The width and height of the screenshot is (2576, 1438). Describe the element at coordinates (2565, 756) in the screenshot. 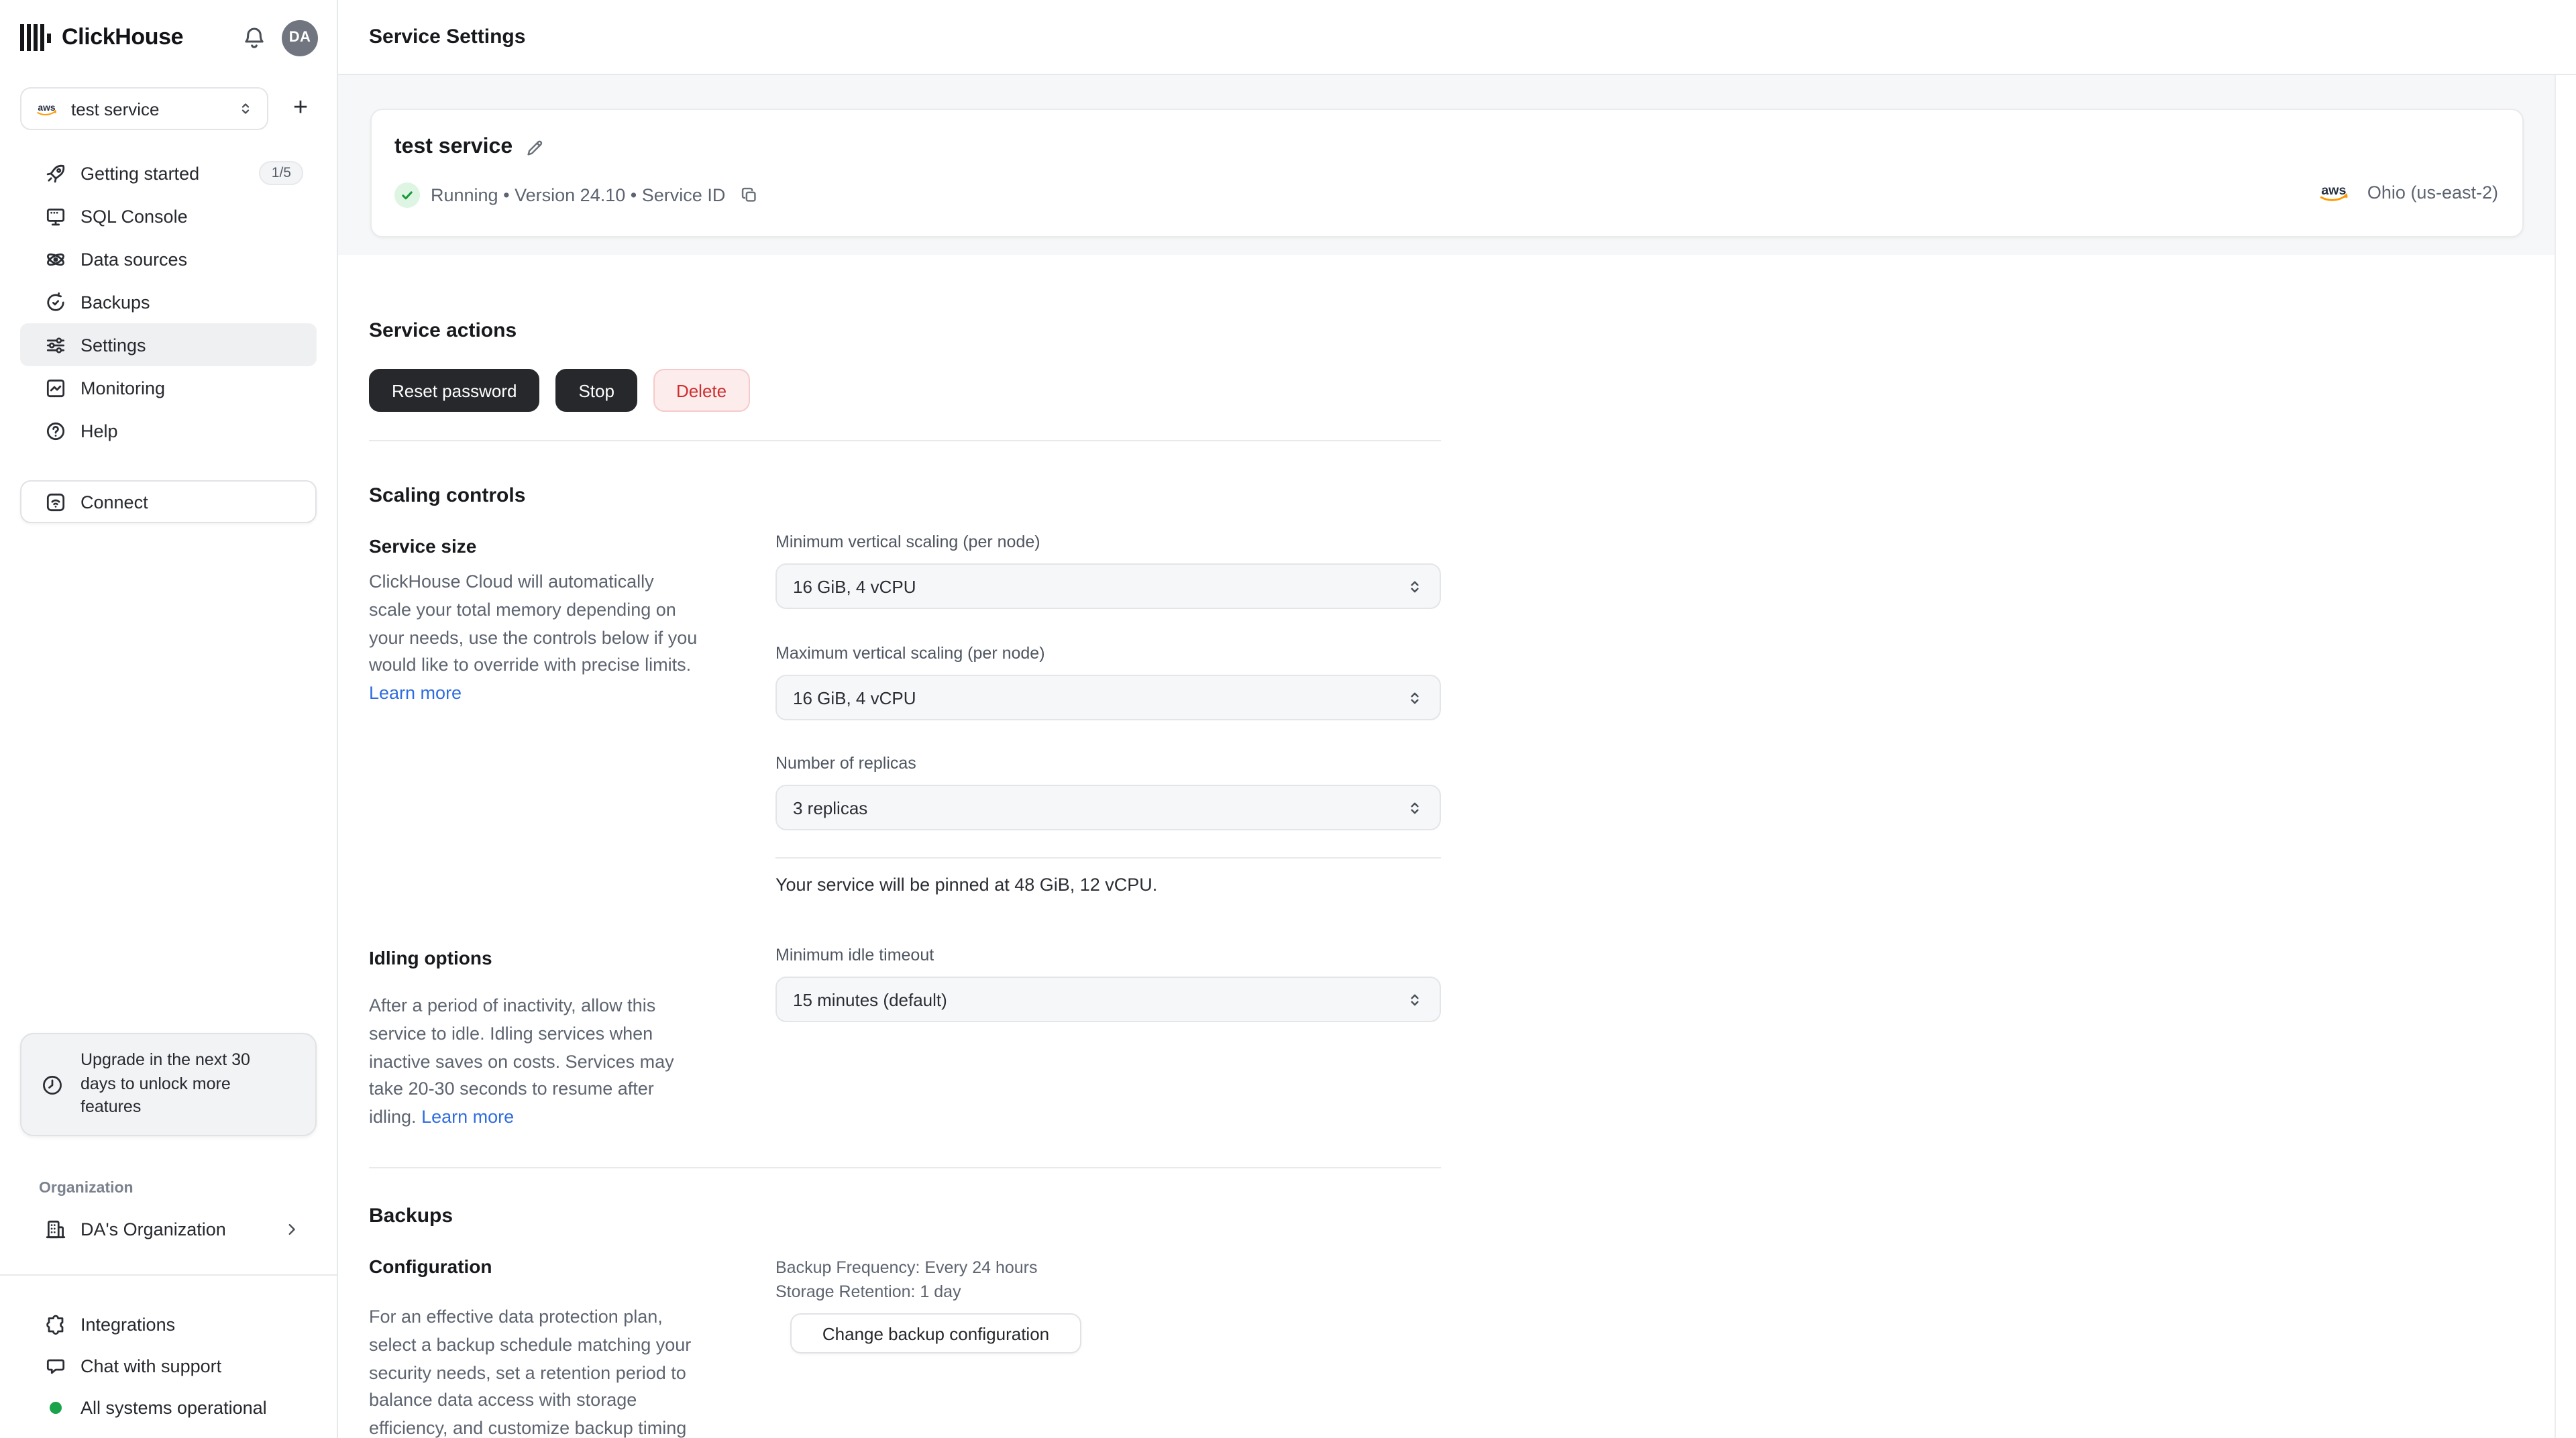

I see `scrollbar` at that location.